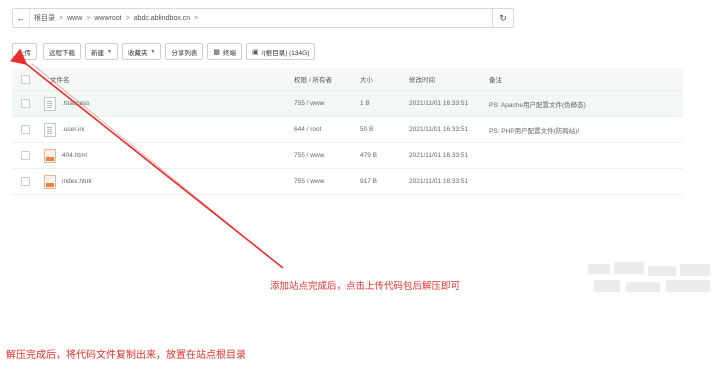 The width and height of the screenshot is (722, 370). What do you see at coordinates (652, 282) in the screenshot?
I see `blurred-watermark` at bounding box center [652, 282].